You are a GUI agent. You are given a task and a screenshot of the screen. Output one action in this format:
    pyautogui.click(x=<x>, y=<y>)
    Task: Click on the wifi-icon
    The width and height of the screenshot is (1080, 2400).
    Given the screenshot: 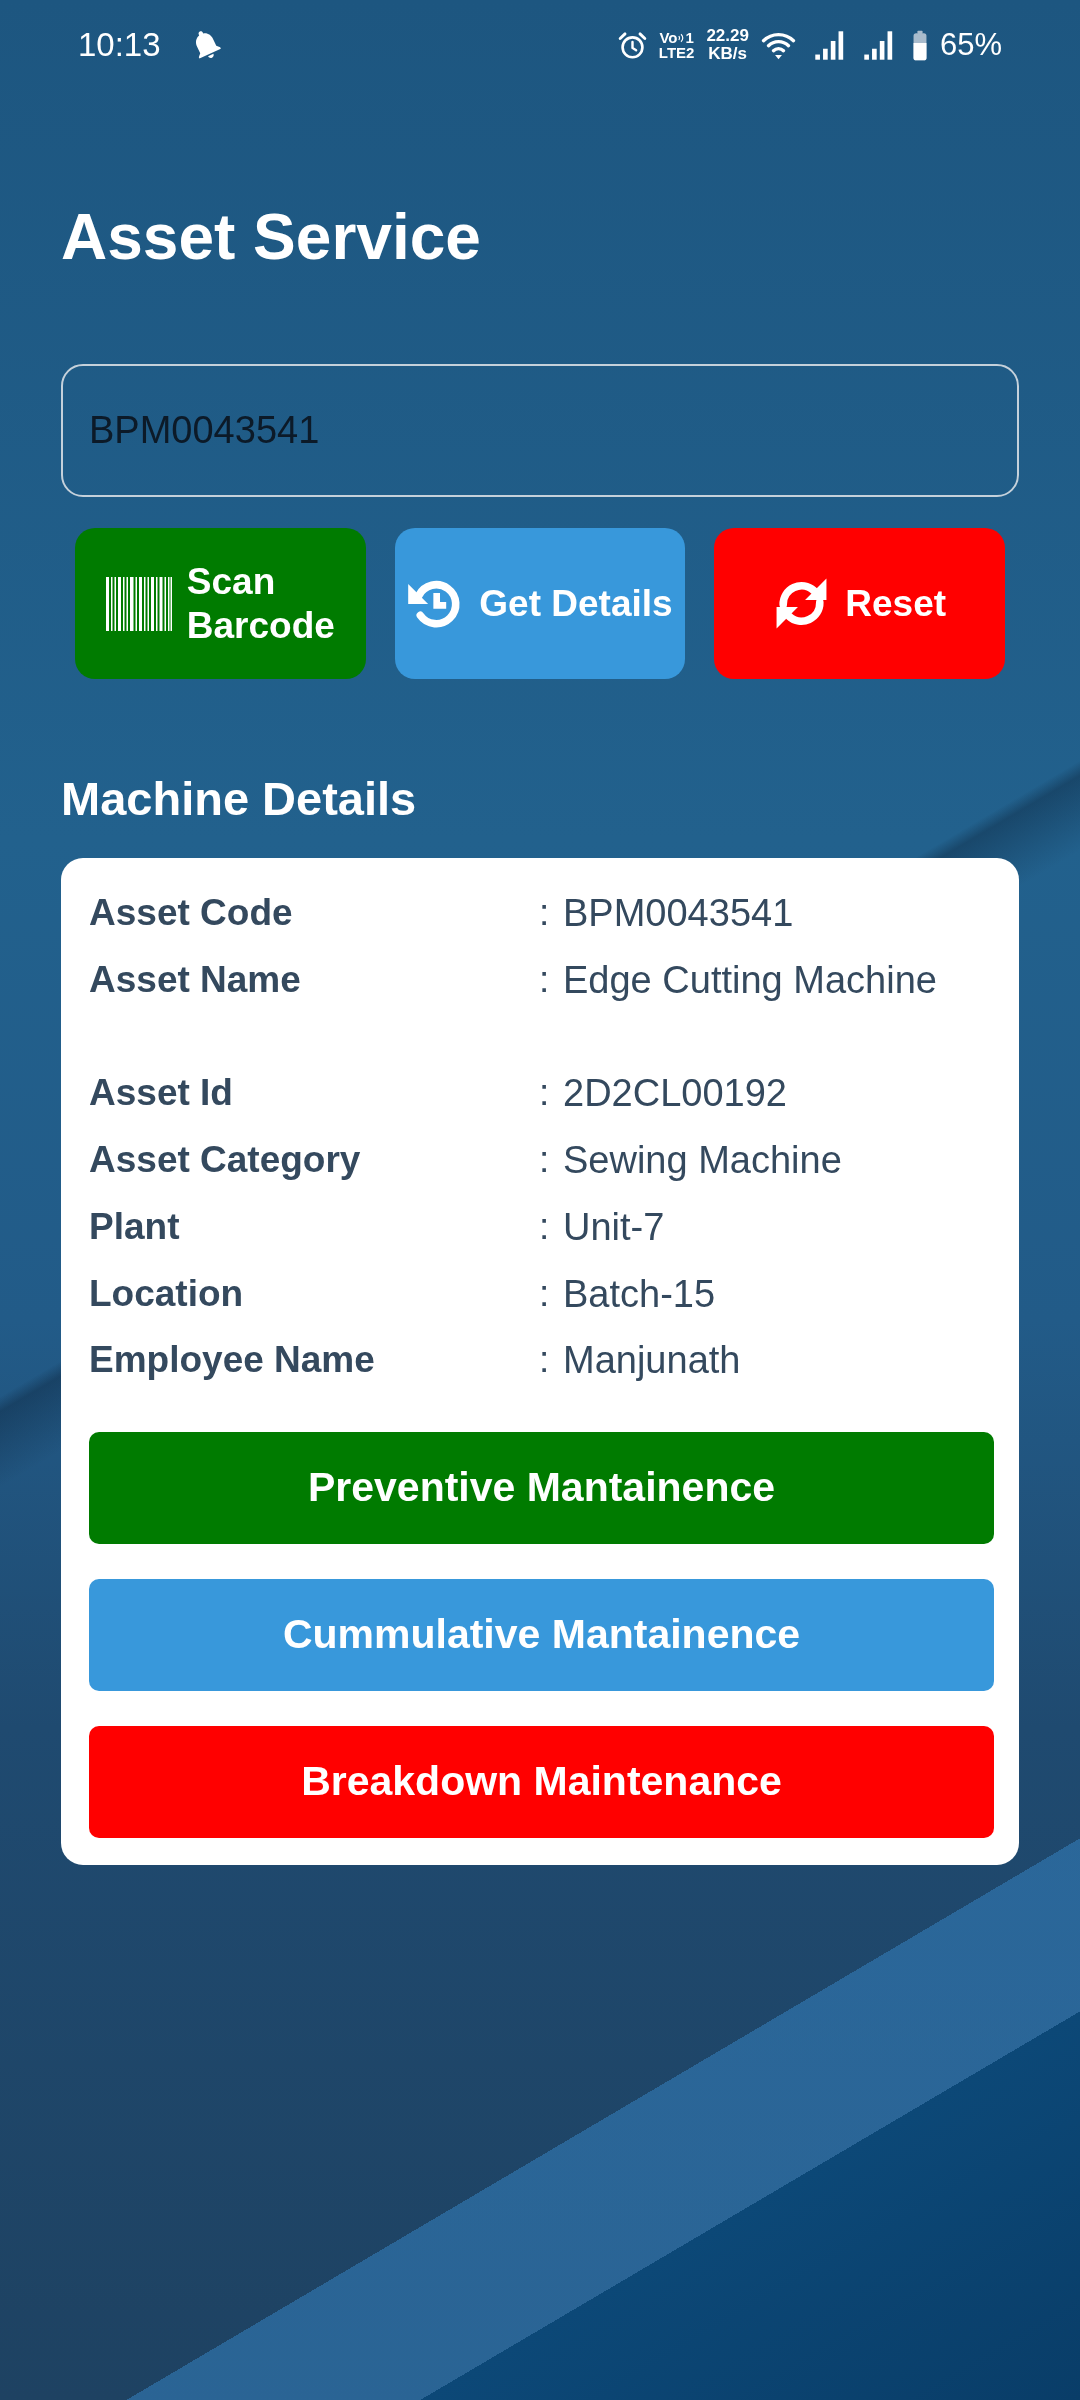 What is the action you would take?
    pyautogui.click(x=778, y=45)
    